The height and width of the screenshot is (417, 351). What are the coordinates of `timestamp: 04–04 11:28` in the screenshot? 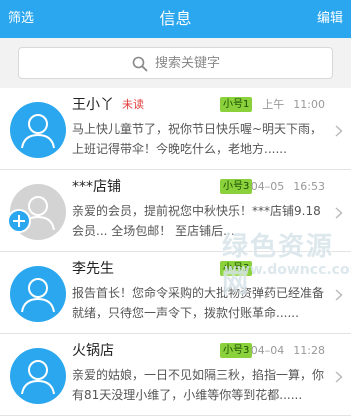 It's located at (288, 350).